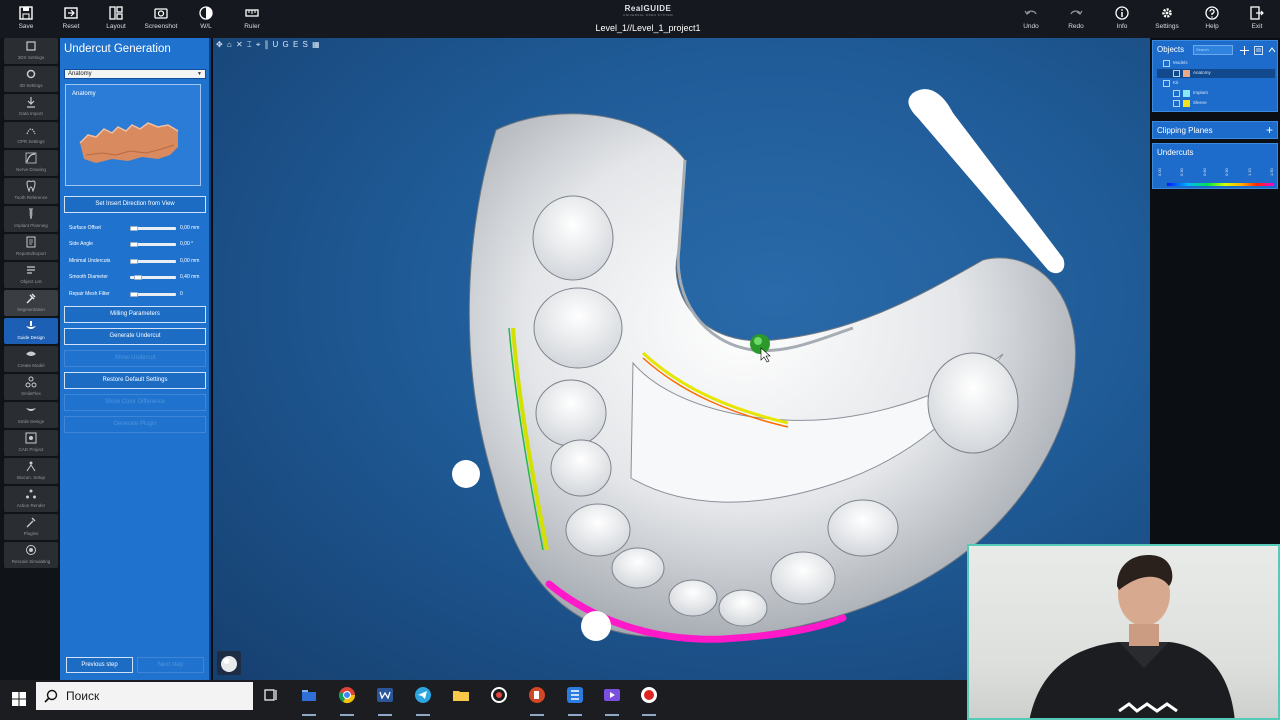 This screenshot has width=1280, height=720. Describe the element at coordinates (80, 74) in the screenshot. I see `object-dropdown-value: Anatomy` at that location.